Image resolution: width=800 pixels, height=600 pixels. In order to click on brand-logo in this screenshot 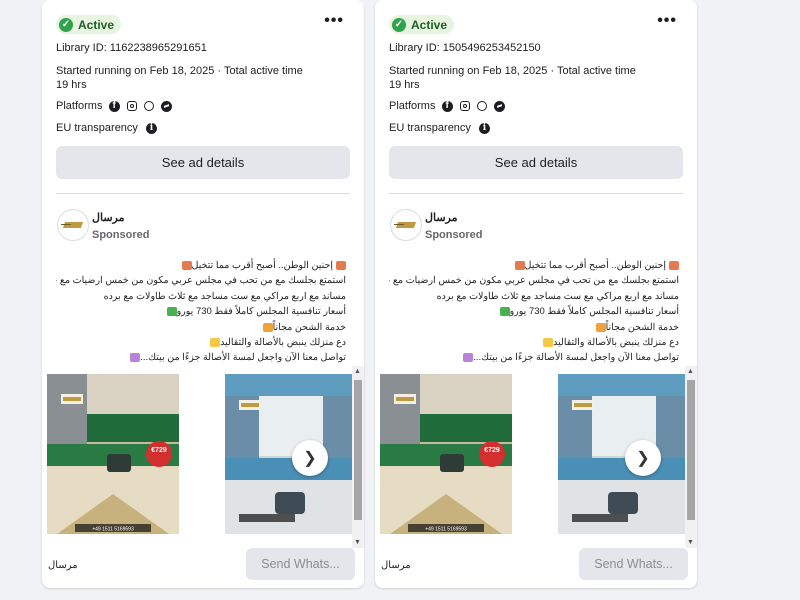, I will do `click(406, 225)`.